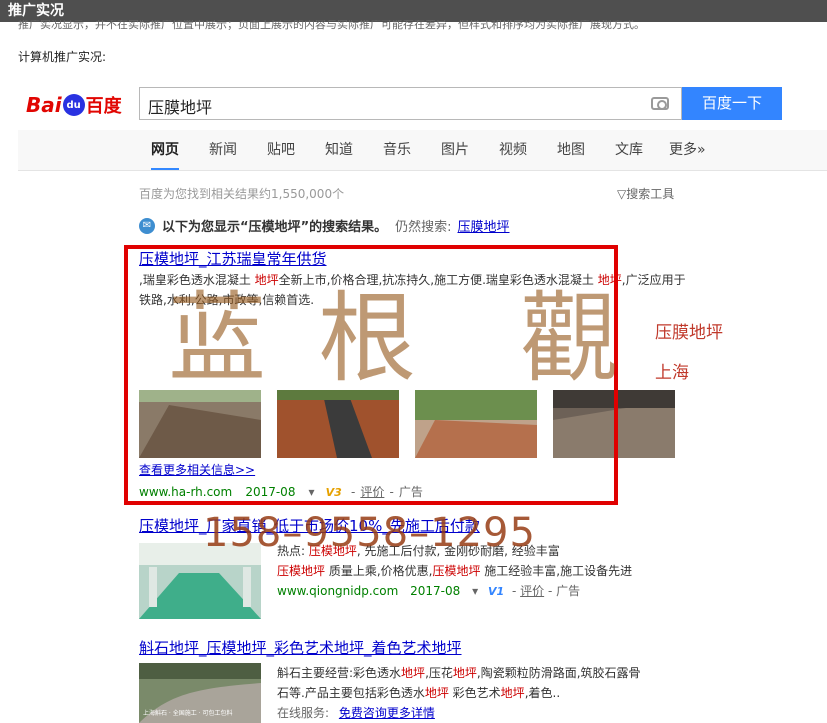  Describe the element at coordinates (200, 693) in the screenshot. I see `result3-thumb: 上海斛石 · 全国施工 · 可包工包料` at that location.